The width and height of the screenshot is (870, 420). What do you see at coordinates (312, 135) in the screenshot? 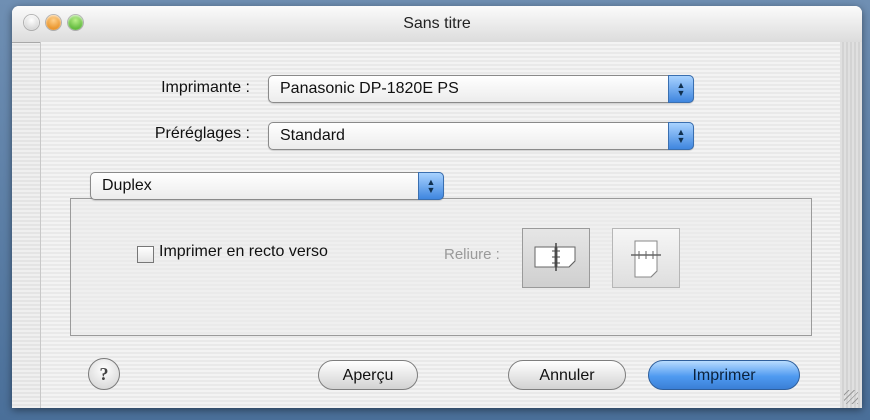
I see `presets-value: Standard` at bounding box center [312, 135].